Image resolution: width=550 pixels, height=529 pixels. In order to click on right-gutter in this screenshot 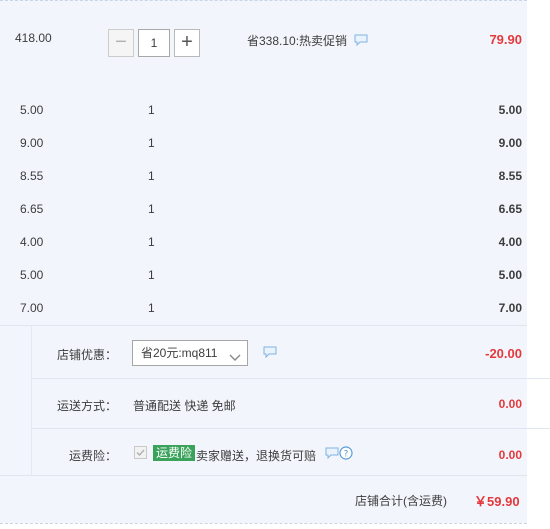, I will do `click(538, 264)`.